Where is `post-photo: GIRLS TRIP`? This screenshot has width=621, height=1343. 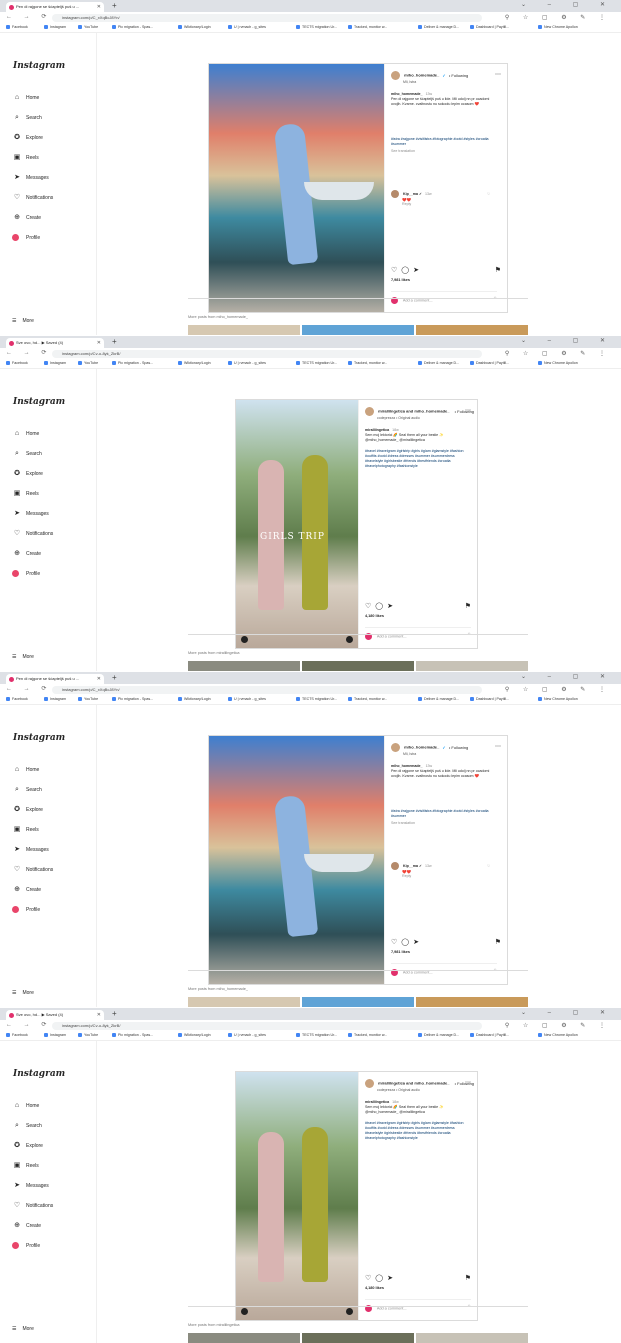
post-photo: GIRLS TRIP is located at coordinates (297, 524).